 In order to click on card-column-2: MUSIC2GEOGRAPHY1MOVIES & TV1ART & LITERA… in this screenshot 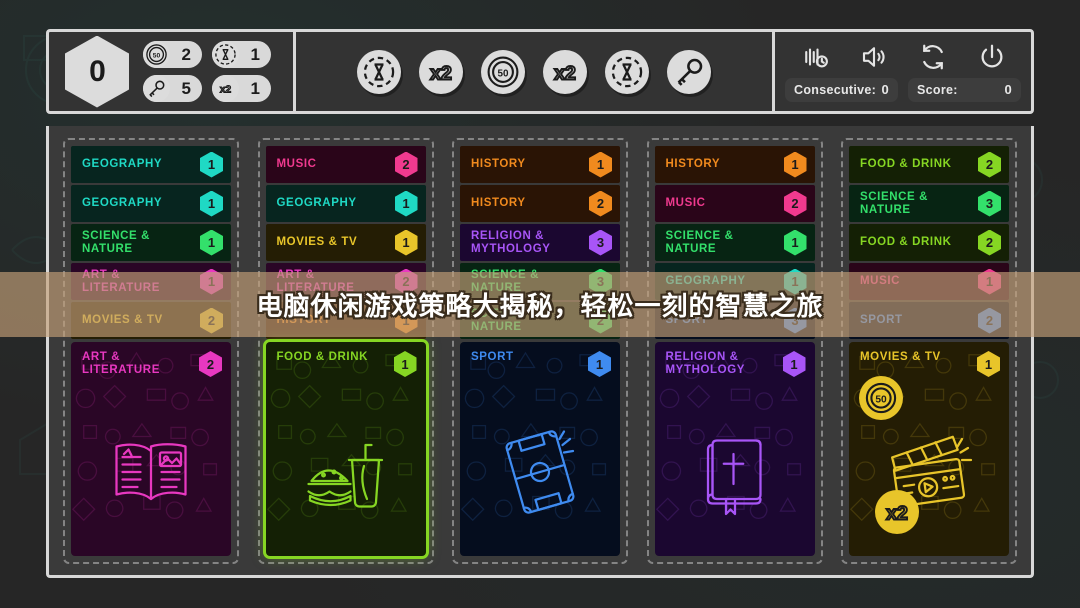, I will do `click(345, 351)`.